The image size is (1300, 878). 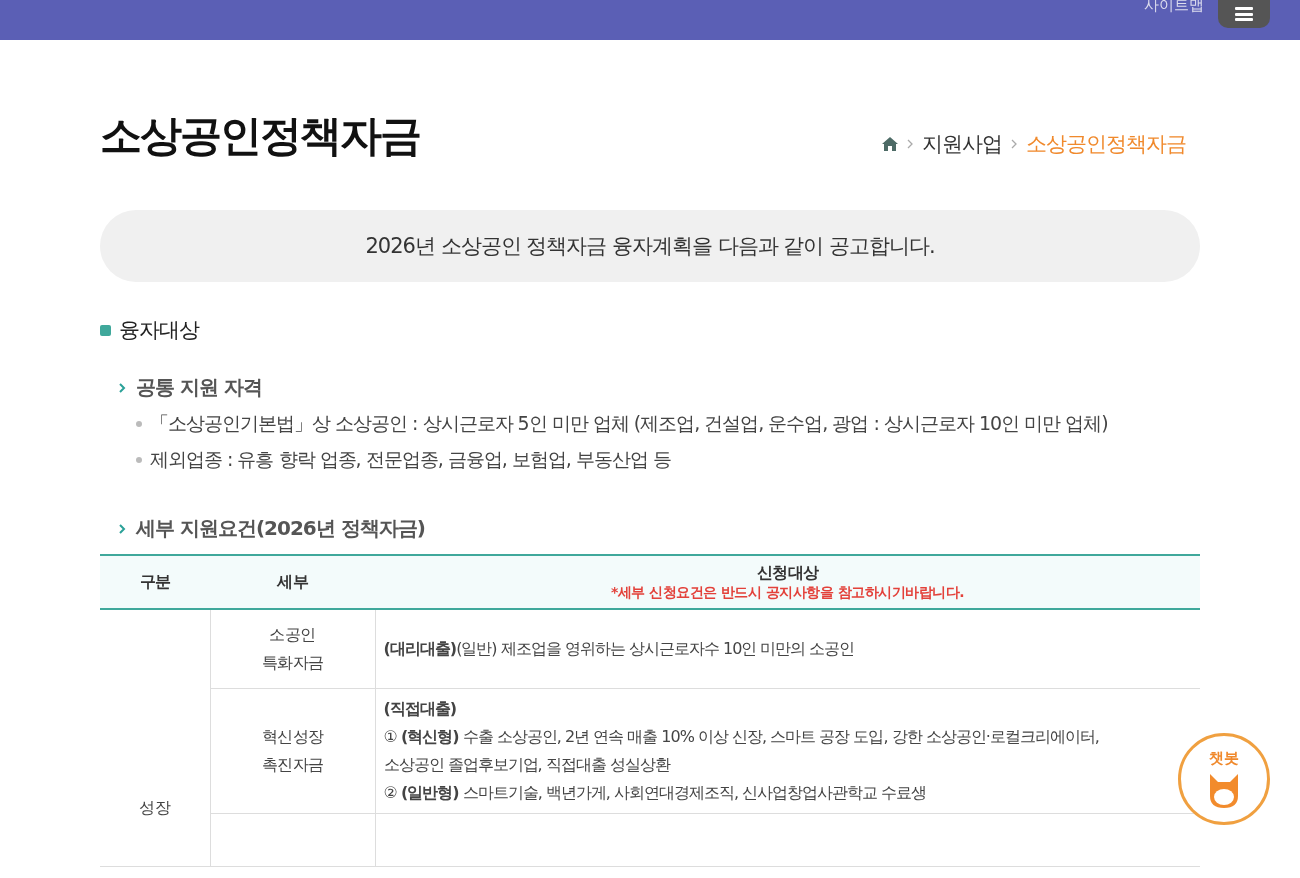 I want to click on home-icon, so click(x=890, y=144).